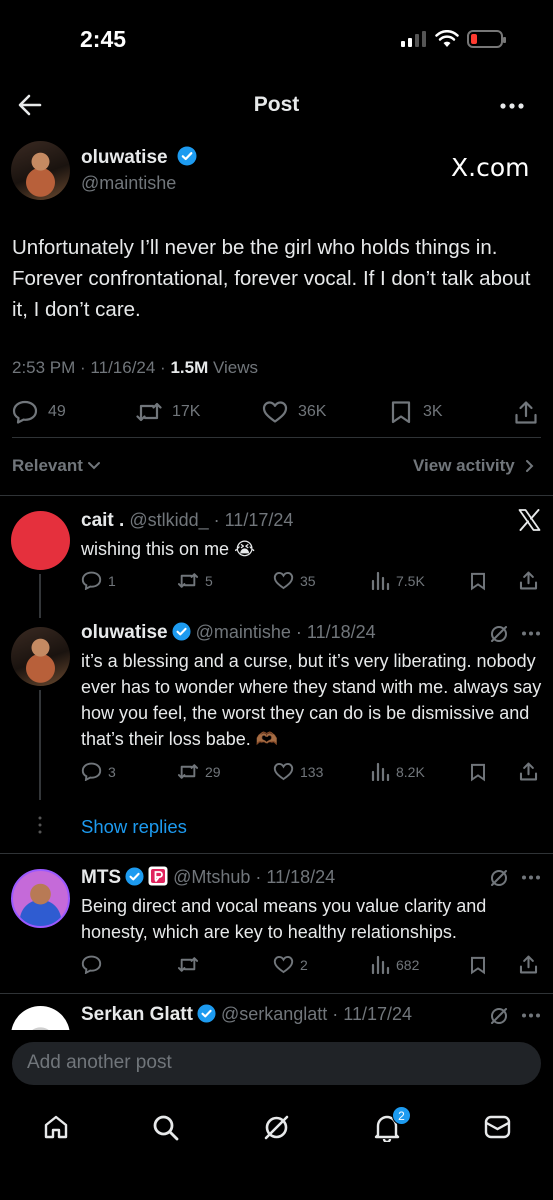 The width and height of the screenshot is (553, 1200). What do you see at coordinates (276, 1147) in the screenshot?
I see `bottom-tab-bar: 2` at bounding box center [276, 1147].